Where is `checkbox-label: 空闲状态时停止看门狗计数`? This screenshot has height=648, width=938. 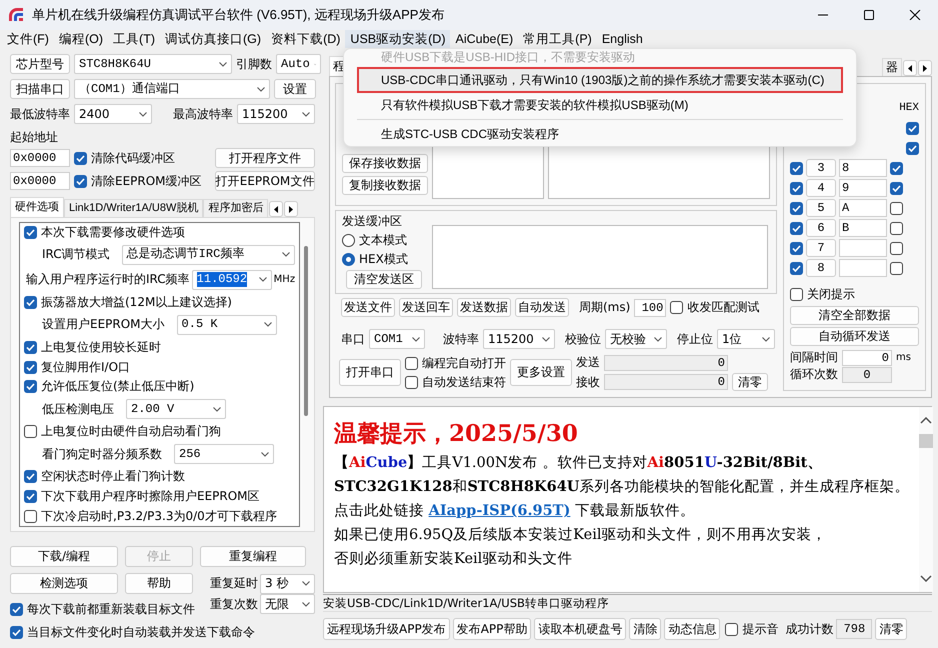 checkbox-label: 空闲状态时停止看门狗计数 is located at coordinates (113, 476).